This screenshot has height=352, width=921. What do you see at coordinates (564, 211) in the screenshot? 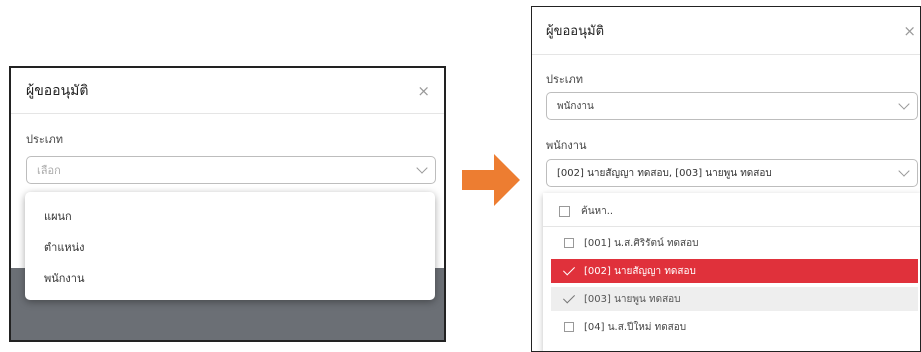
I see `select-all-checkbox` at bounding box center [564, 211].